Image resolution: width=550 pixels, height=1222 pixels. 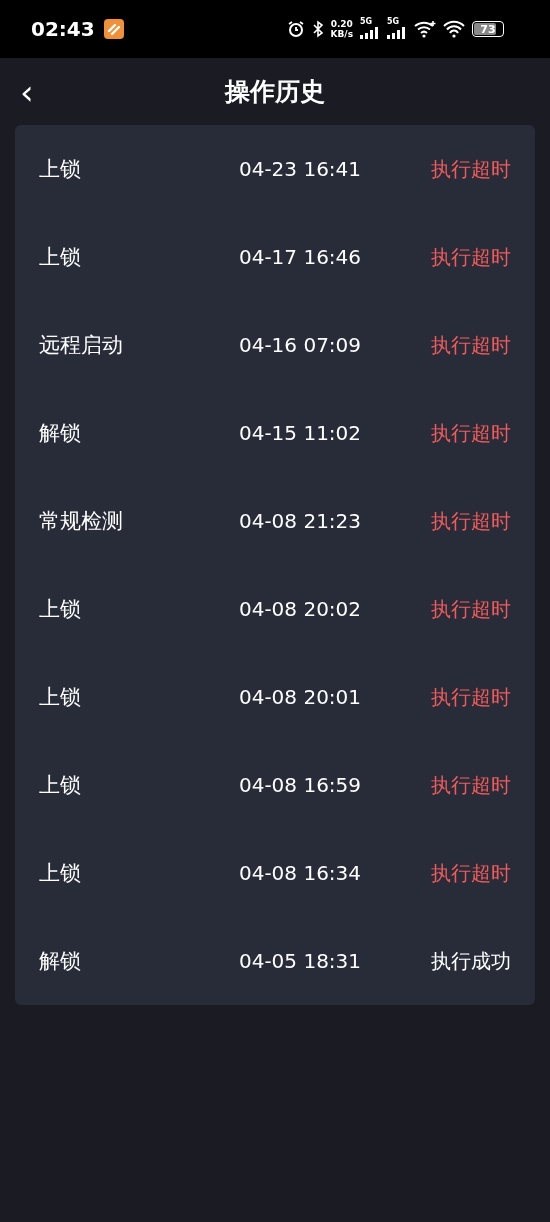 What do you see at coordinates (300, 697) in the screenshot?
I see `operation-time: 04-08 20:01` at bounding box center [300, 697].